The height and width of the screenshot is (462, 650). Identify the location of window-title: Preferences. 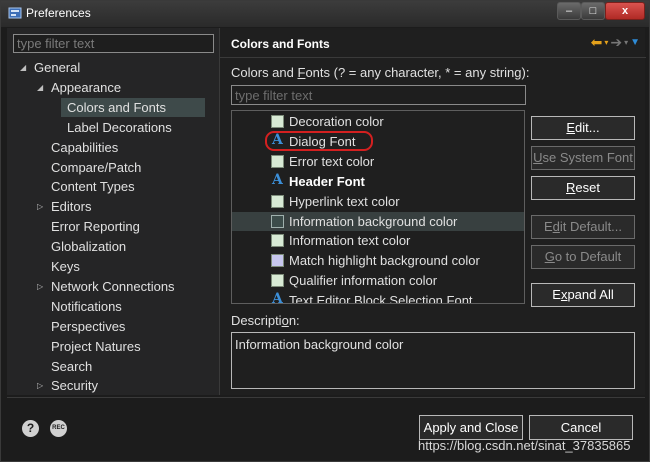
(58, 13).